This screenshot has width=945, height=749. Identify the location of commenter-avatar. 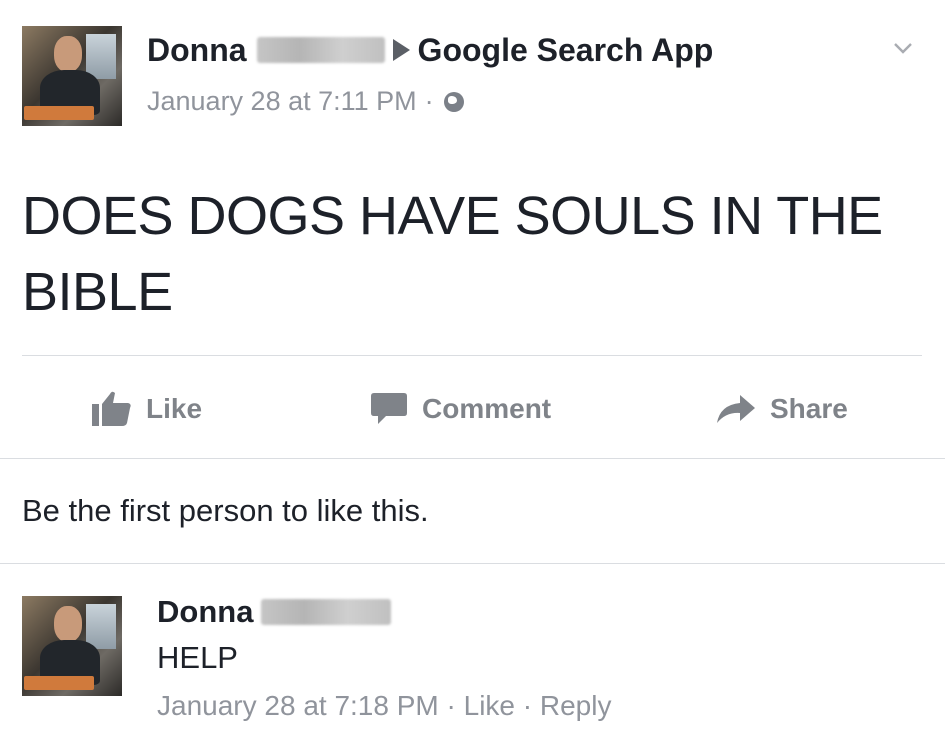
(72, 646).